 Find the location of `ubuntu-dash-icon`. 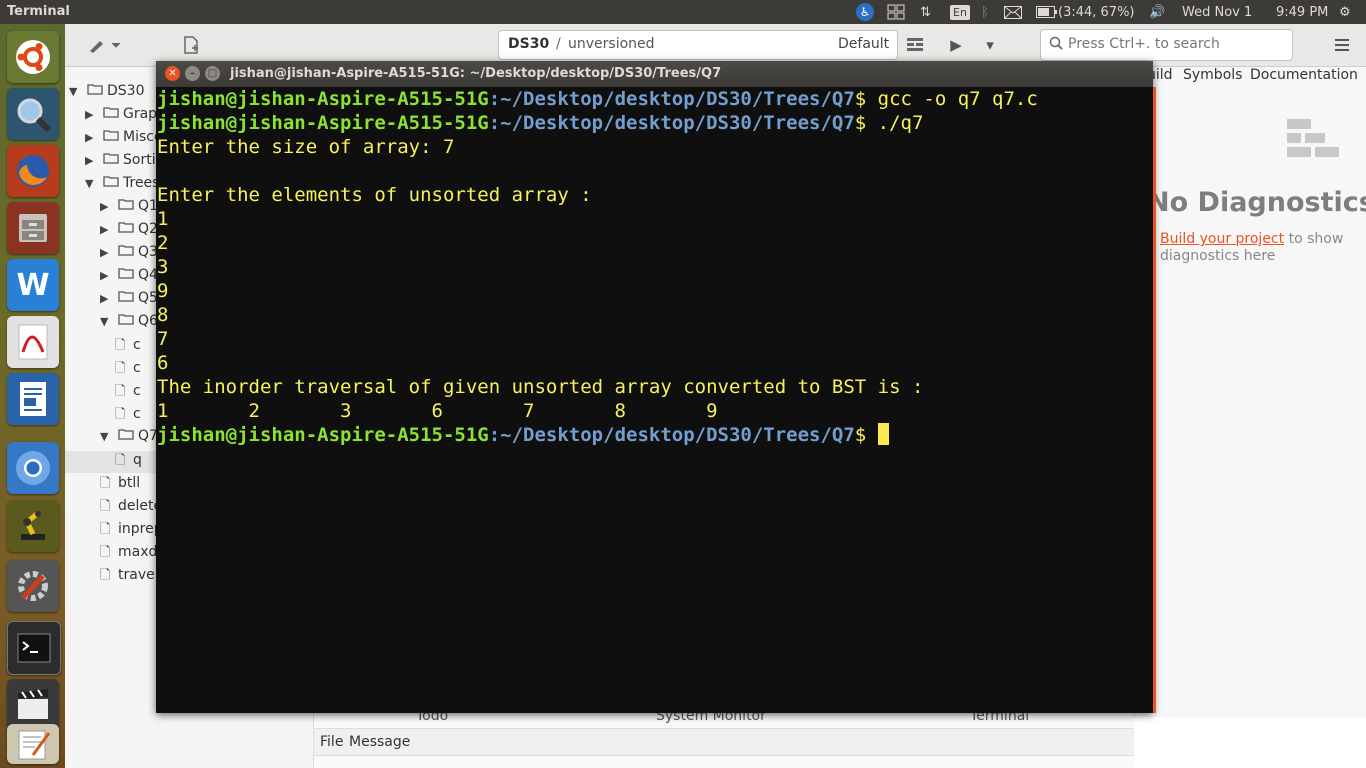

ubuntu-dash-icon is located at coordinates (33, 57).